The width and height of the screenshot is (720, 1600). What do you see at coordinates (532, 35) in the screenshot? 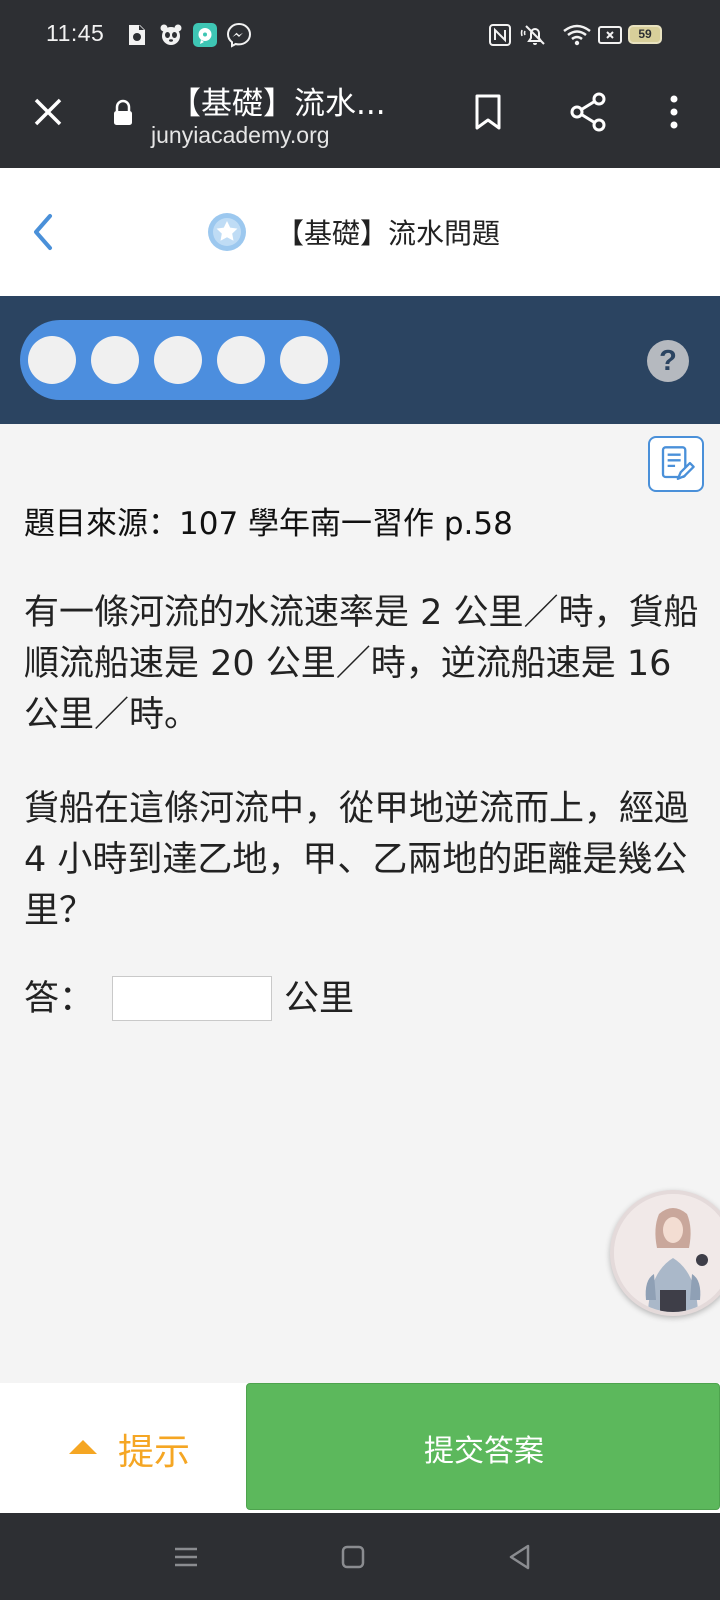
I see `silent-mode-icon` at bounding box center [532, 35].